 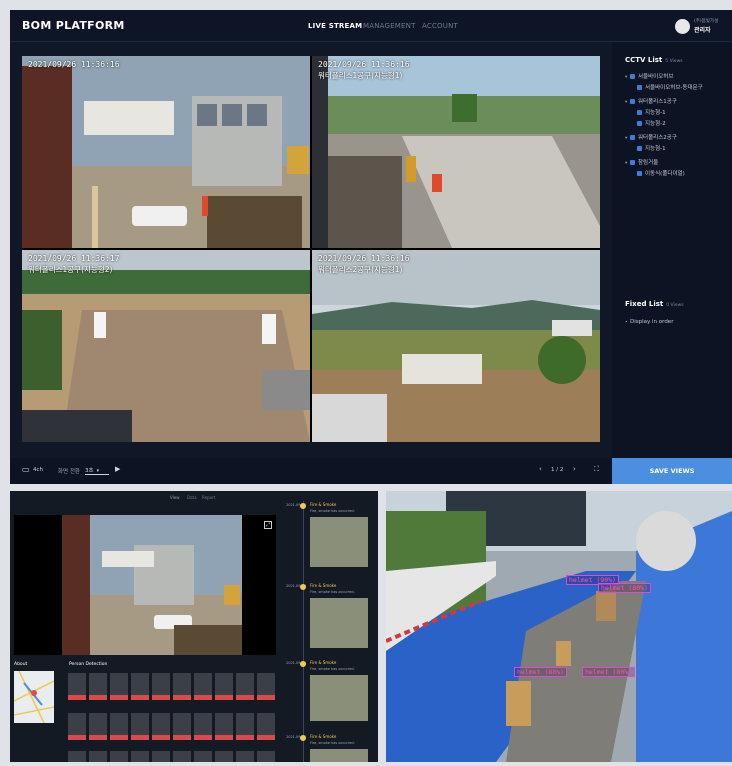 I want to click on person-detection-title: Person Detection, so click(x=88, y=664).